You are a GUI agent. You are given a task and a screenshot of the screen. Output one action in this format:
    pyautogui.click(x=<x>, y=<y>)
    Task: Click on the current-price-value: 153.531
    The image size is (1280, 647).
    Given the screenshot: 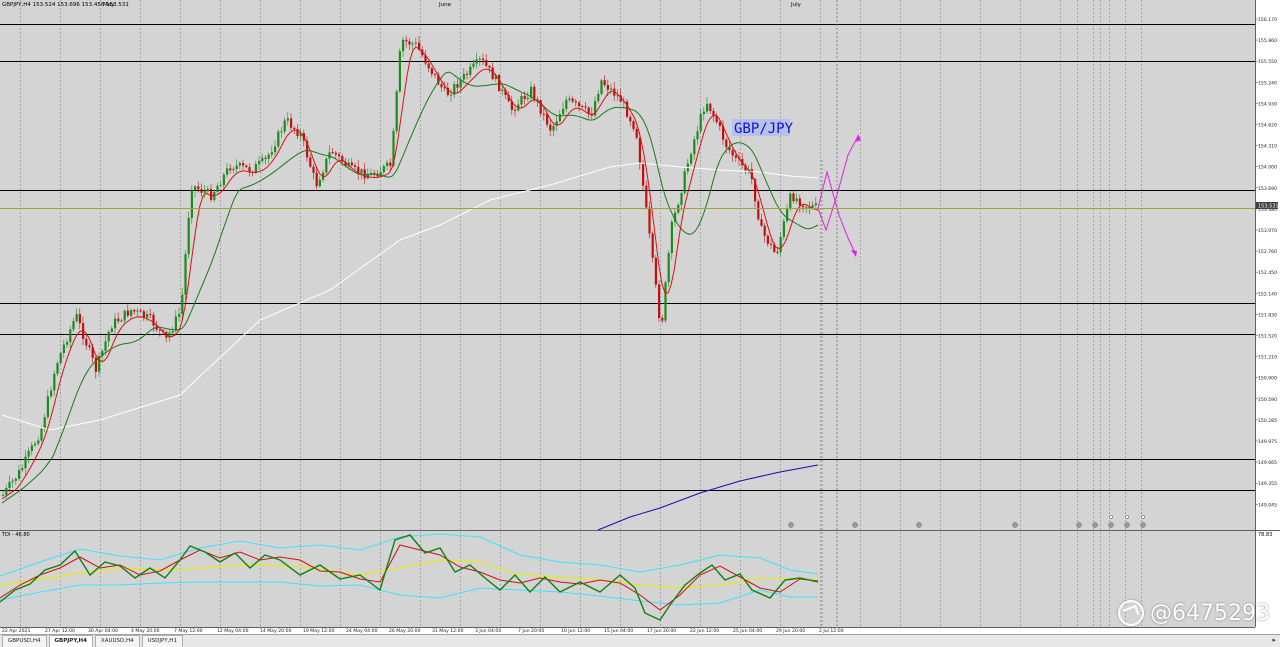 What is the action you would take?
    pyautogui.click(x=1268, y=207)
    